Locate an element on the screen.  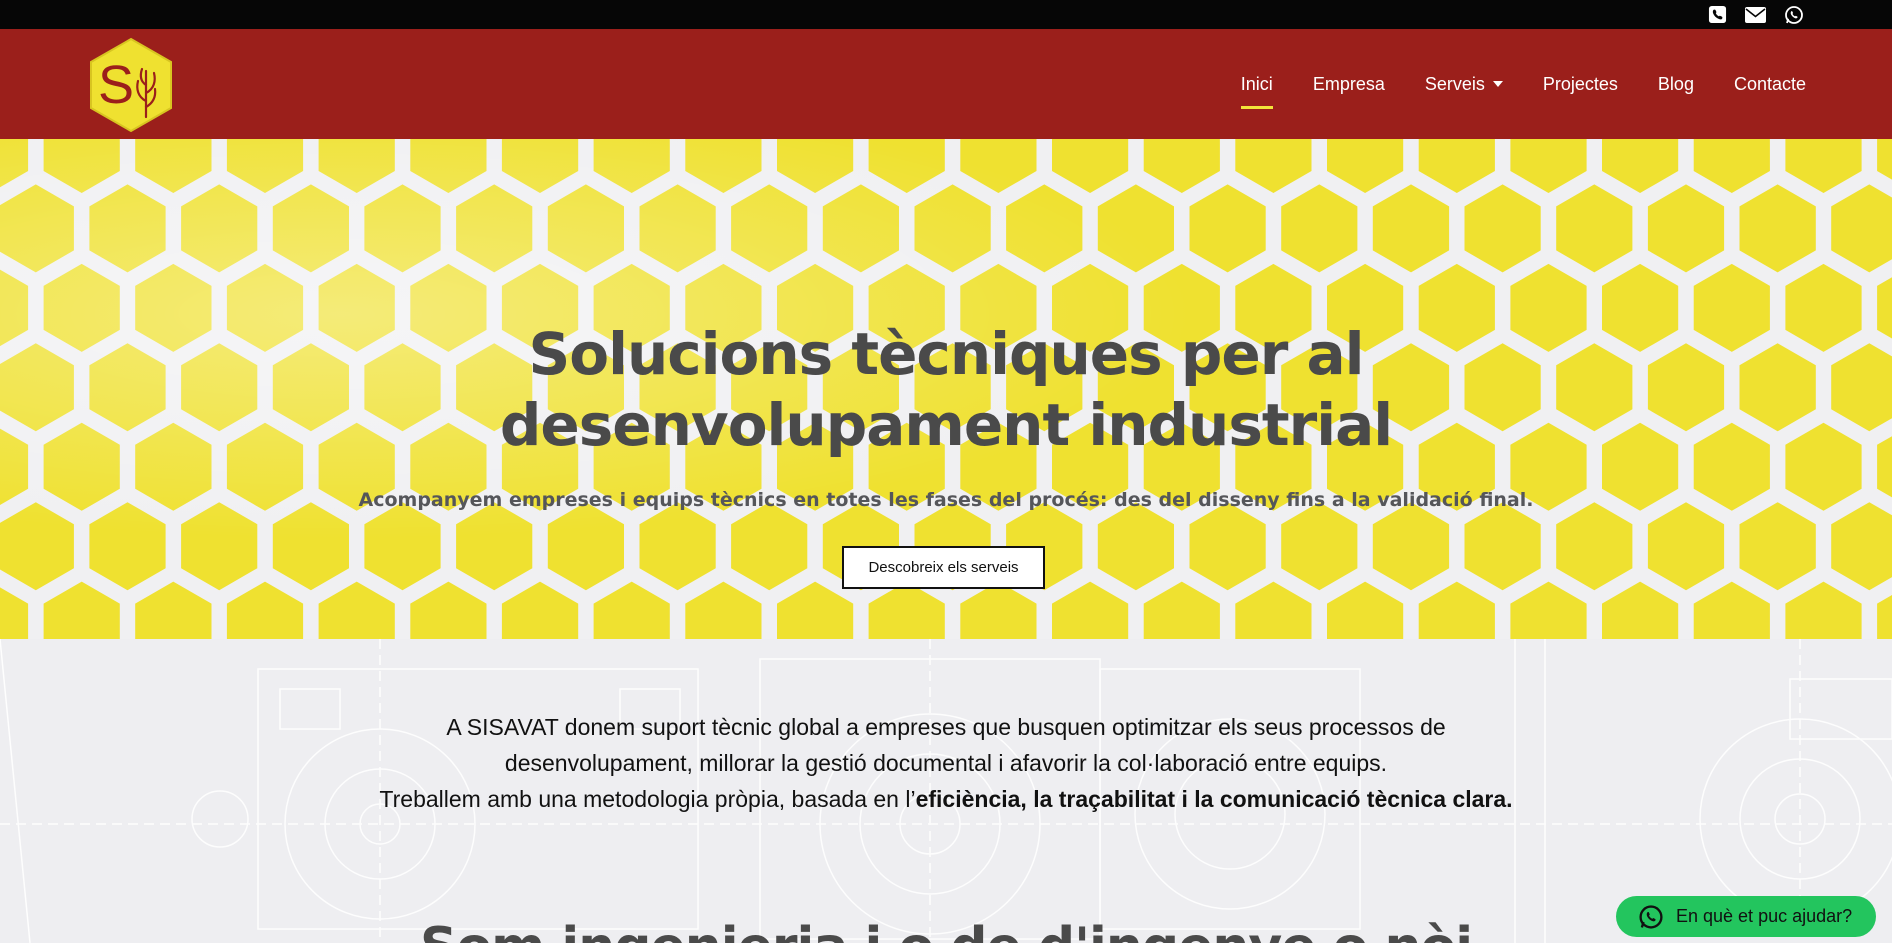
whatsapp-chat-label: En què et puc ajudar? is located at coordinates (1764, 916).